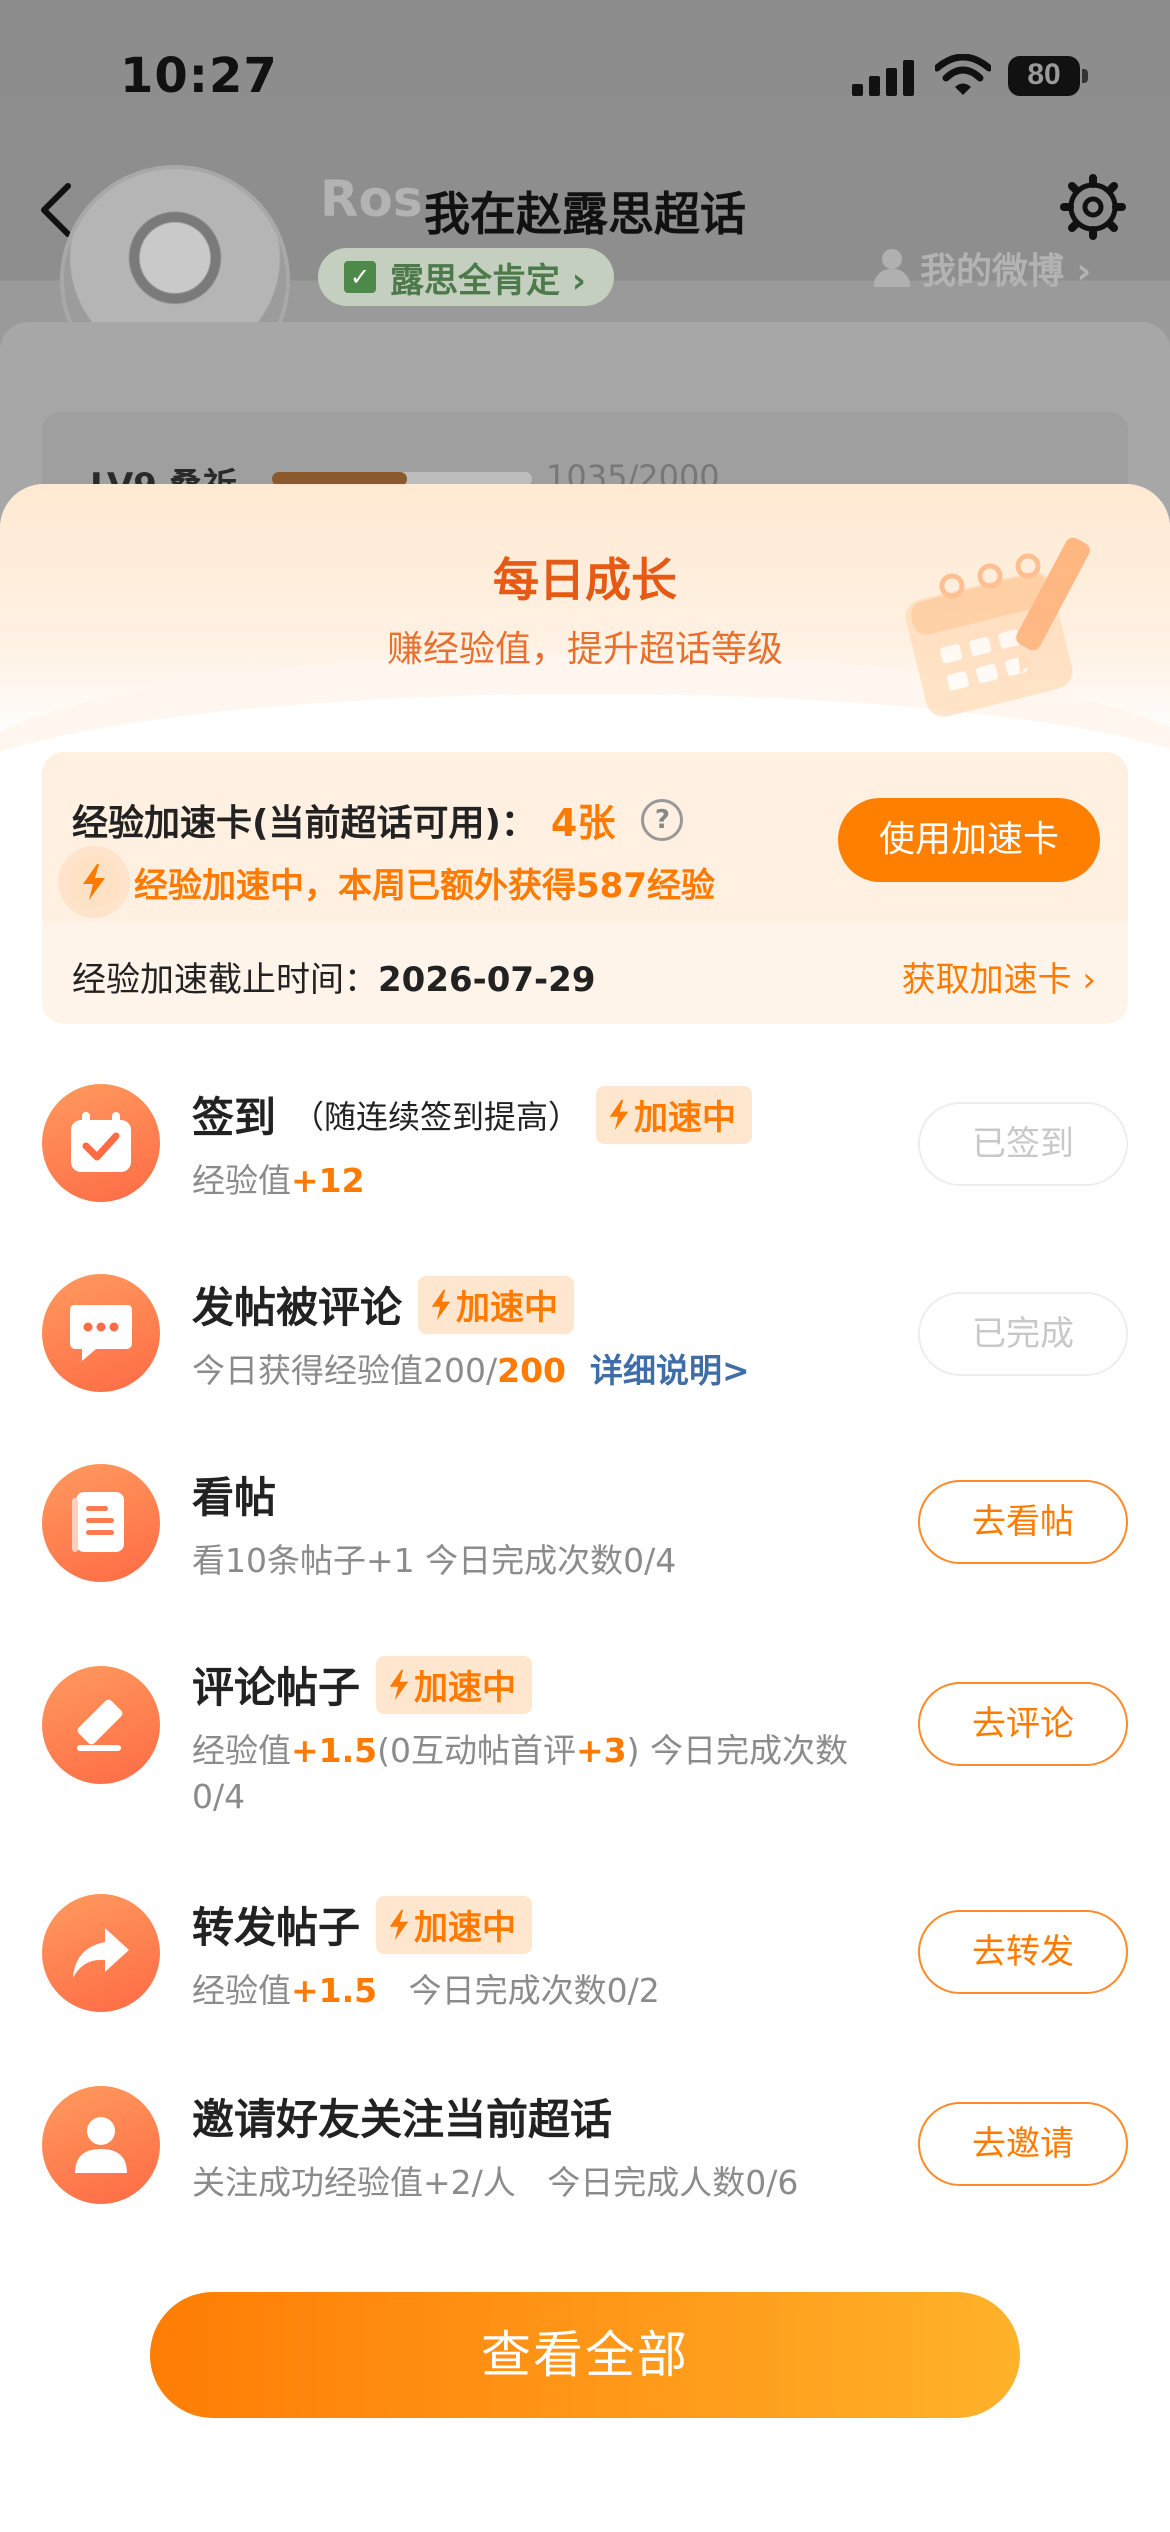  I want to click on status-time: 10:27, so click(199, 76).